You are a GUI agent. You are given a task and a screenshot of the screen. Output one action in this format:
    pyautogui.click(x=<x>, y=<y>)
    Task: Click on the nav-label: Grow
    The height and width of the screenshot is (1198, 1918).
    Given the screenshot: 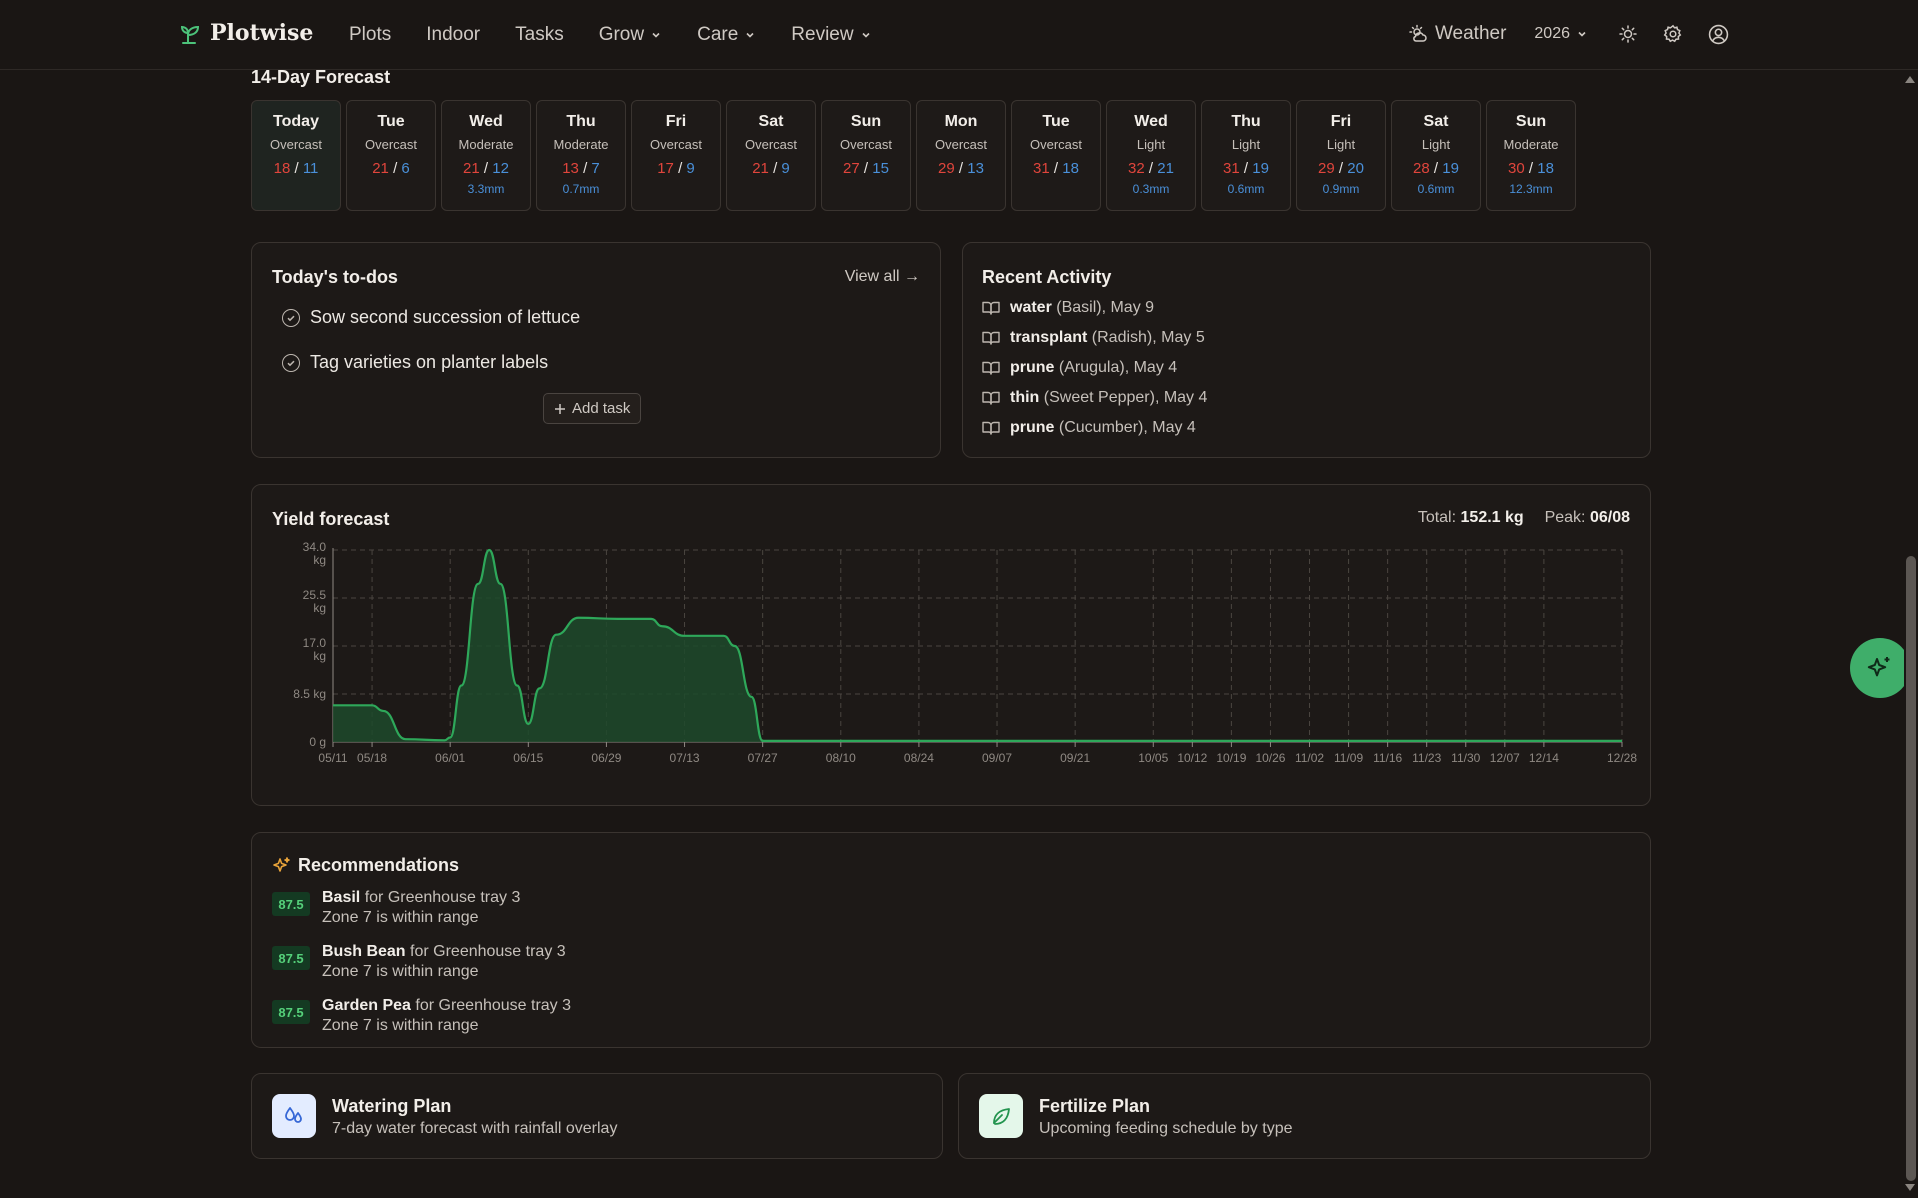 What is the action you would take?
    pyautogui.click(x=621, y=34)
    